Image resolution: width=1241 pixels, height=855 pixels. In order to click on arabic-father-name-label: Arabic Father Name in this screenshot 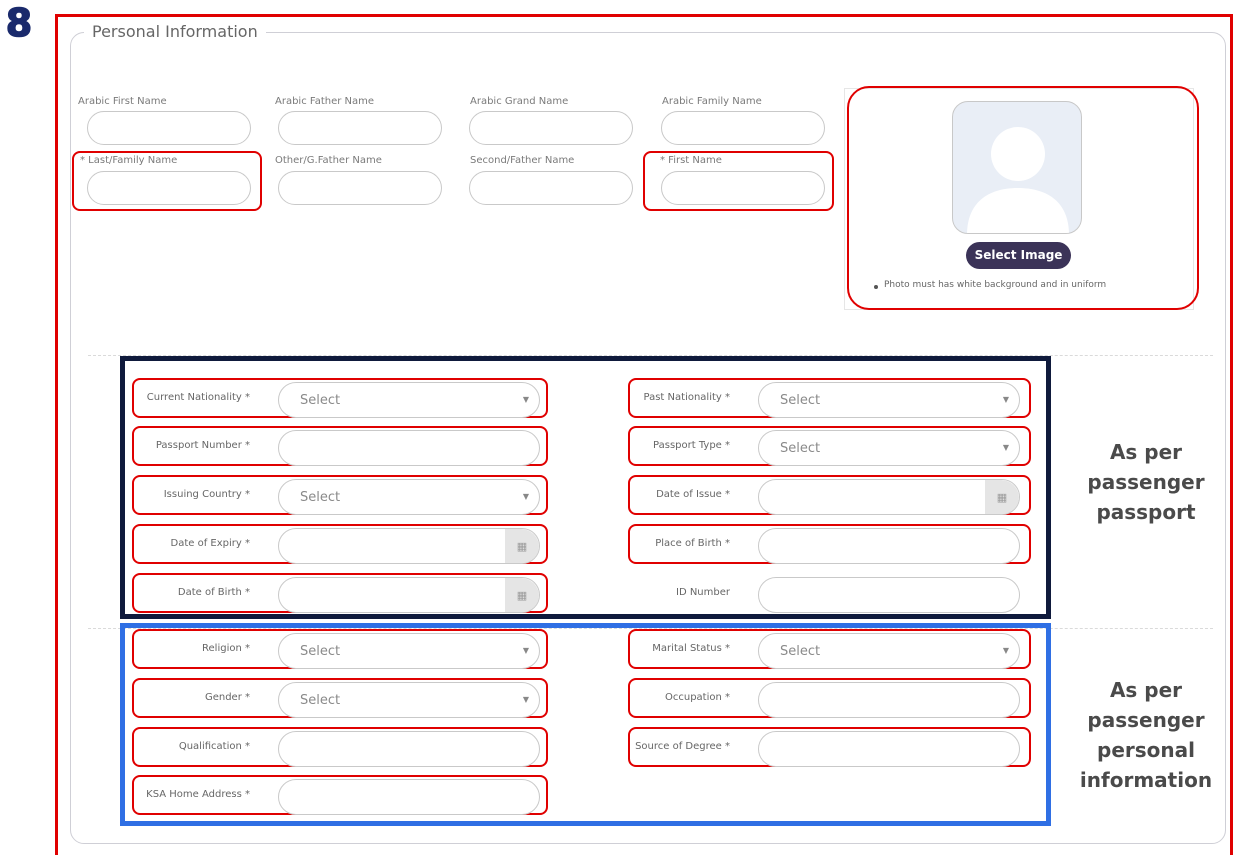, I will do `click(325, 101)`.